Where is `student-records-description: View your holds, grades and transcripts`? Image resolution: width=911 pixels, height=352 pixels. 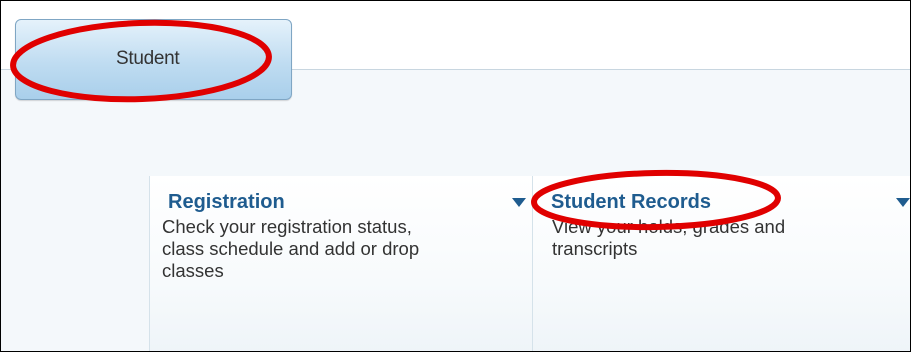
student-records-description: View your holds, grades and transcripts is located at coordinates (717, 238).